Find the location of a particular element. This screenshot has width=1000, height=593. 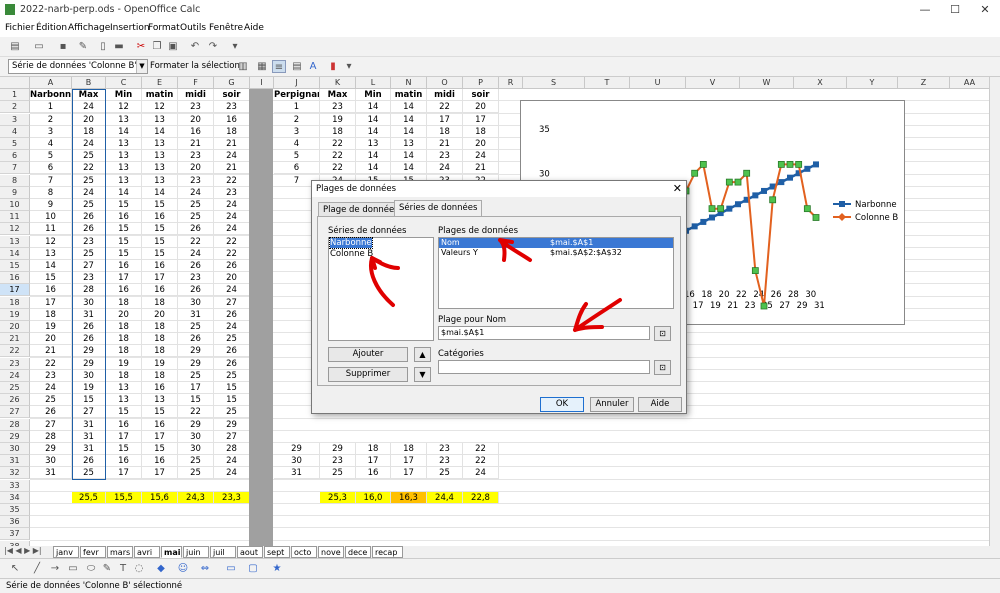

text-icon: T is located at coordinates (123, 568).